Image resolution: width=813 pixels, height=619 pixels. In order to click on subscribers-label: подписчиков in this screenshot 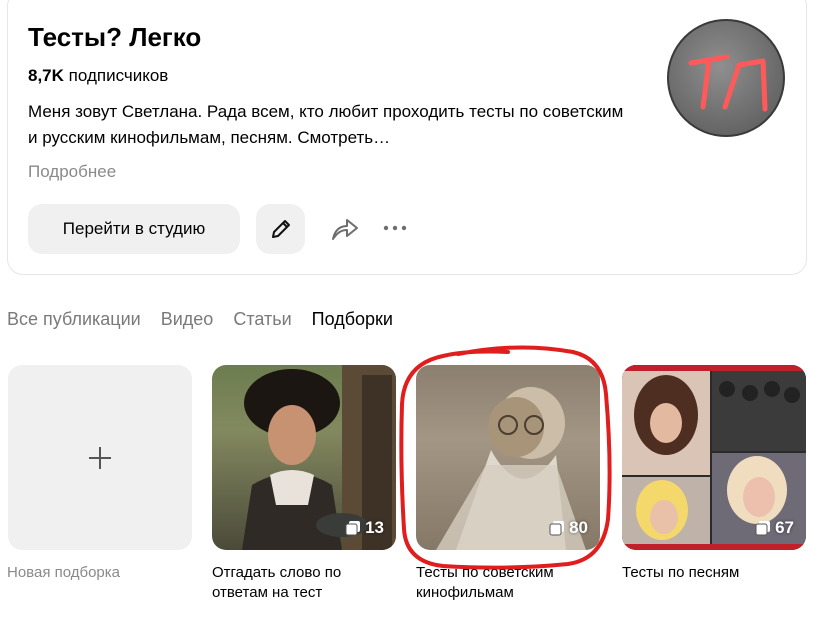, I will do `click(118, 75)`.